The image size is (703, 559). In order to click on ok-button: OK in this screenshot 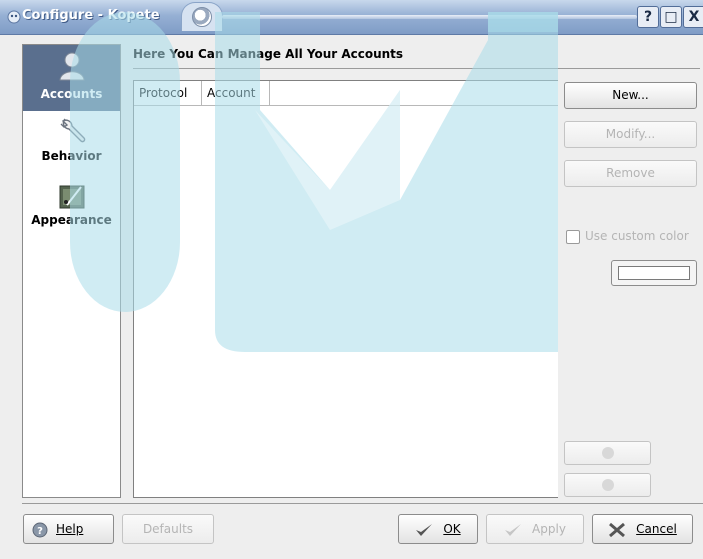, I will do `click(438, 529)`.